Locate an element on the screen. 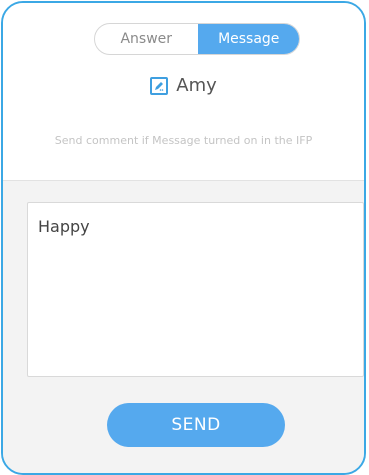 This screenshot has width=369, height=475. send-button: SEND is located at coordinates (196, 425).